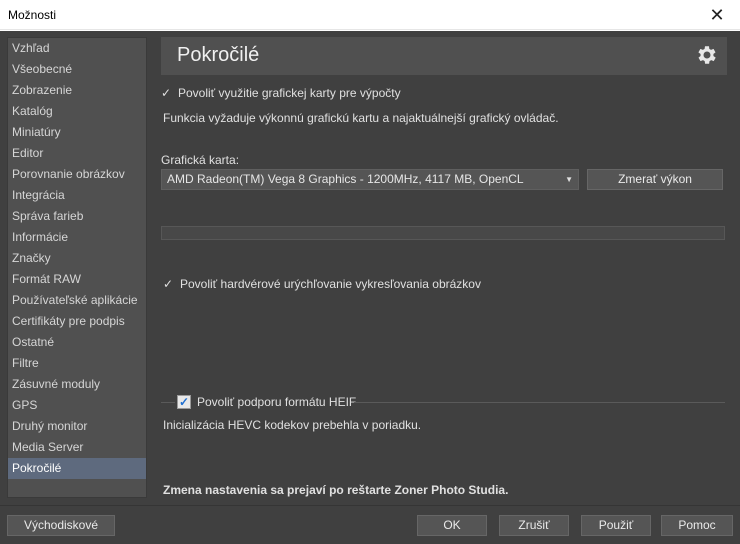 Image resolution: width=740 pixels, height=544 pixels. I want to click on ok-button: OK, so click(452, 525).